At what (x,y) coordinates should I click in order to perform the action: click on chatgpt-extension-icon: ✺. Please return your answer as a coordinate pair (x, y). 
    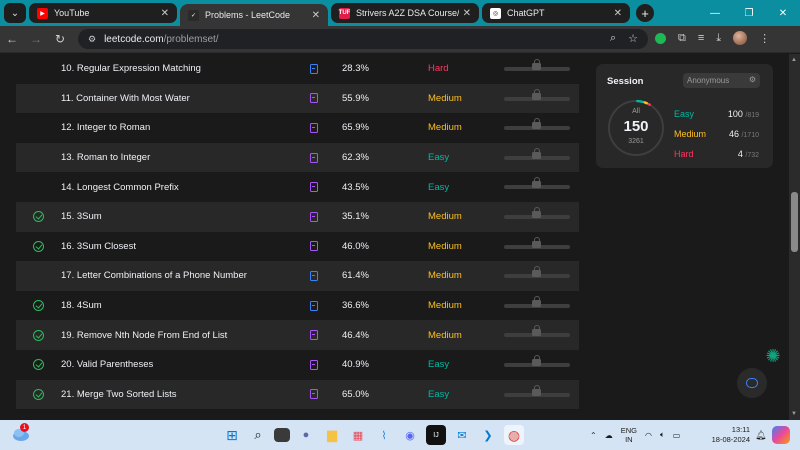
    Looking at the image, I should click on (773, 356).